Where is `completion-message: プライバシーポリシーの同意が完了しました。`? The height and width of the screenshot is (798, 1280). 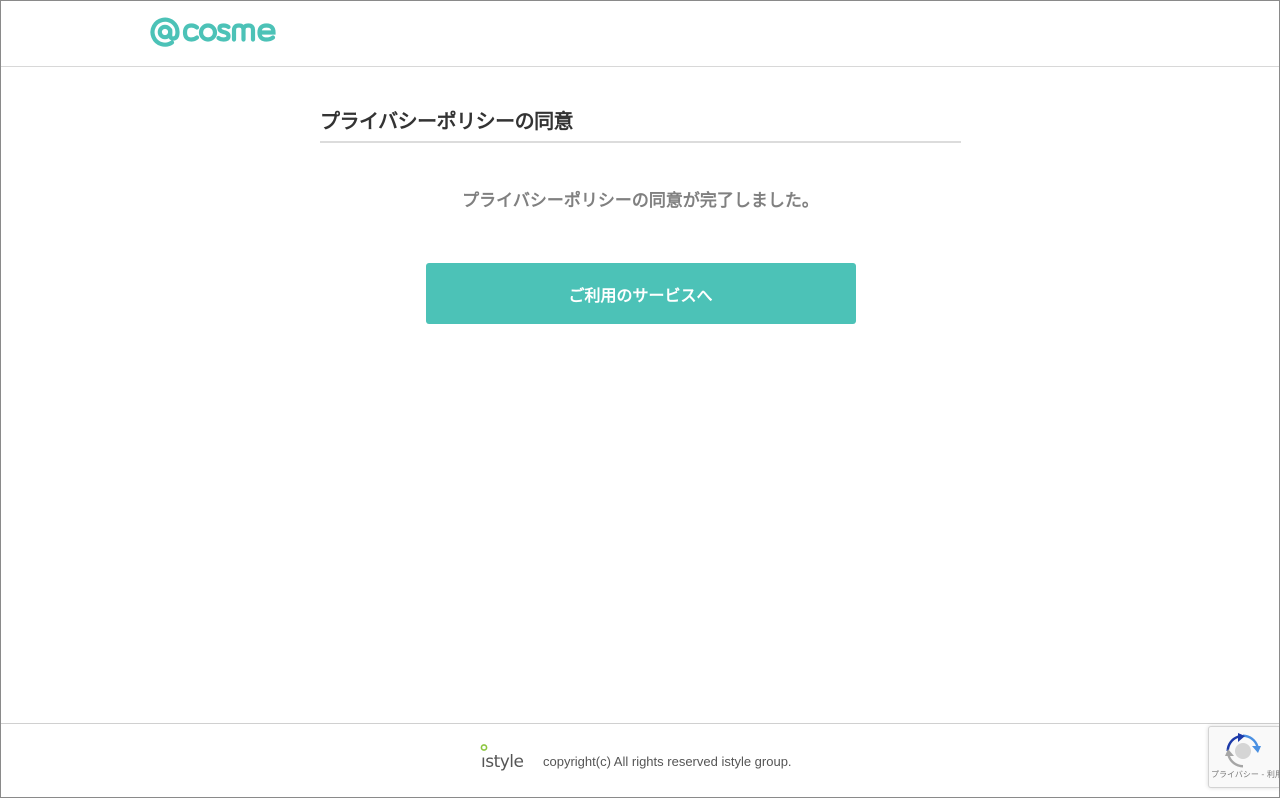
completion-message: プライバシーポリシーの同意が完了しました。 is located at coordinates (640, 201).